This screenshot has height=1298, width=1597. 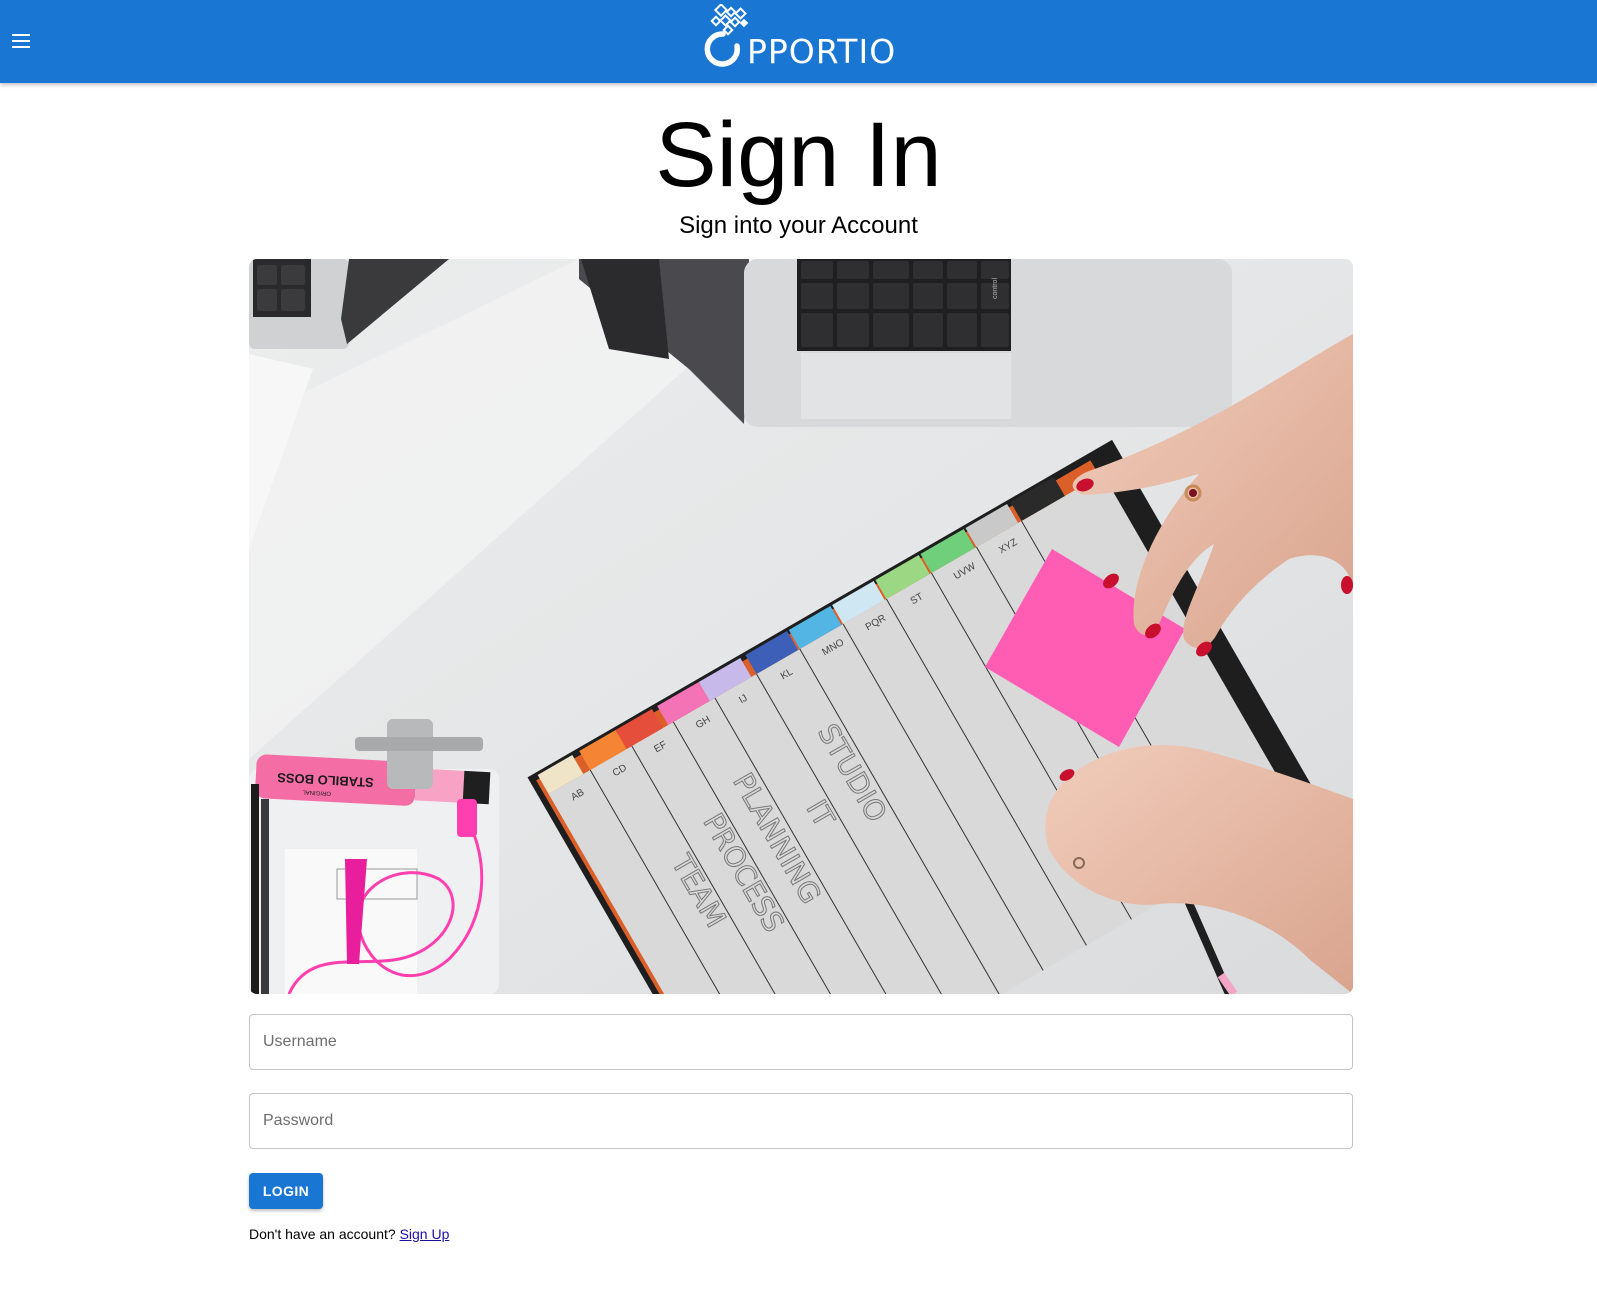 I want to click on username-field, so click(x=801, y=1042).